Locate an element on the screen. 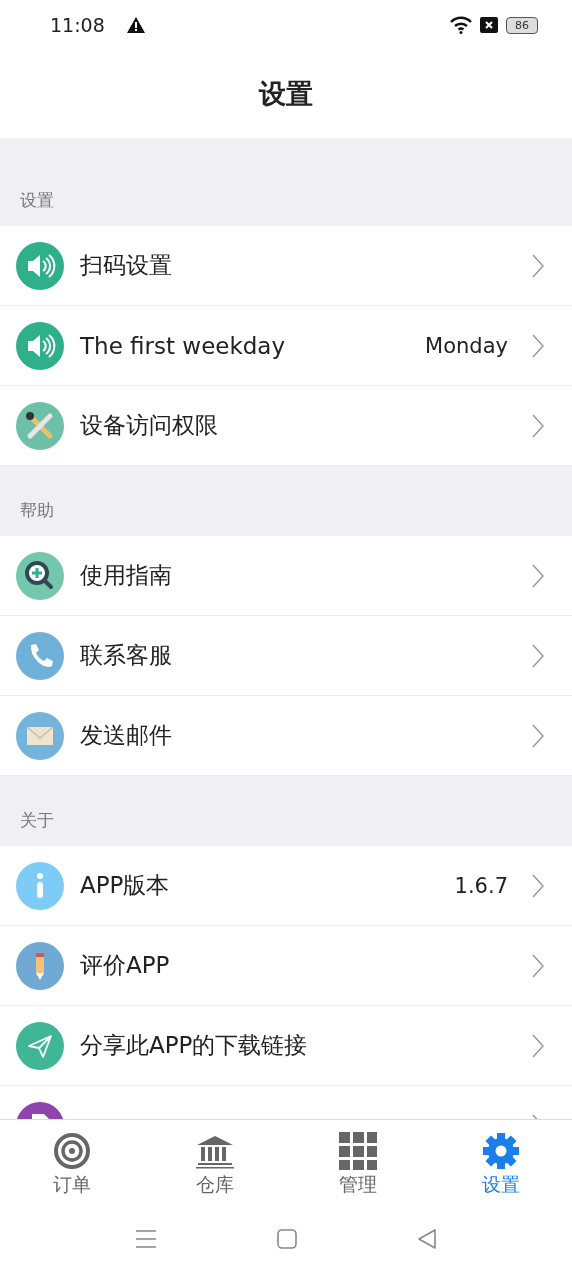 The image size is (572, 1280). section-title: 帮助 is located at coordinates (37, 510).